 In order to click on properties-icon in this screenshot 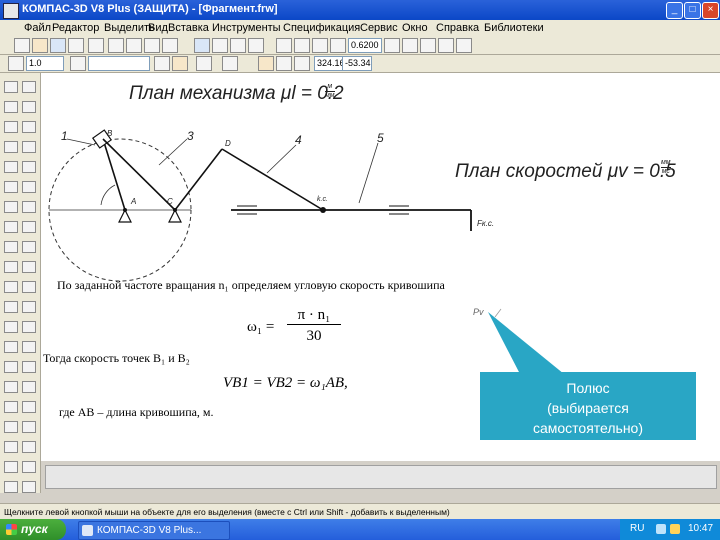, I will do `click(170, 45)`.